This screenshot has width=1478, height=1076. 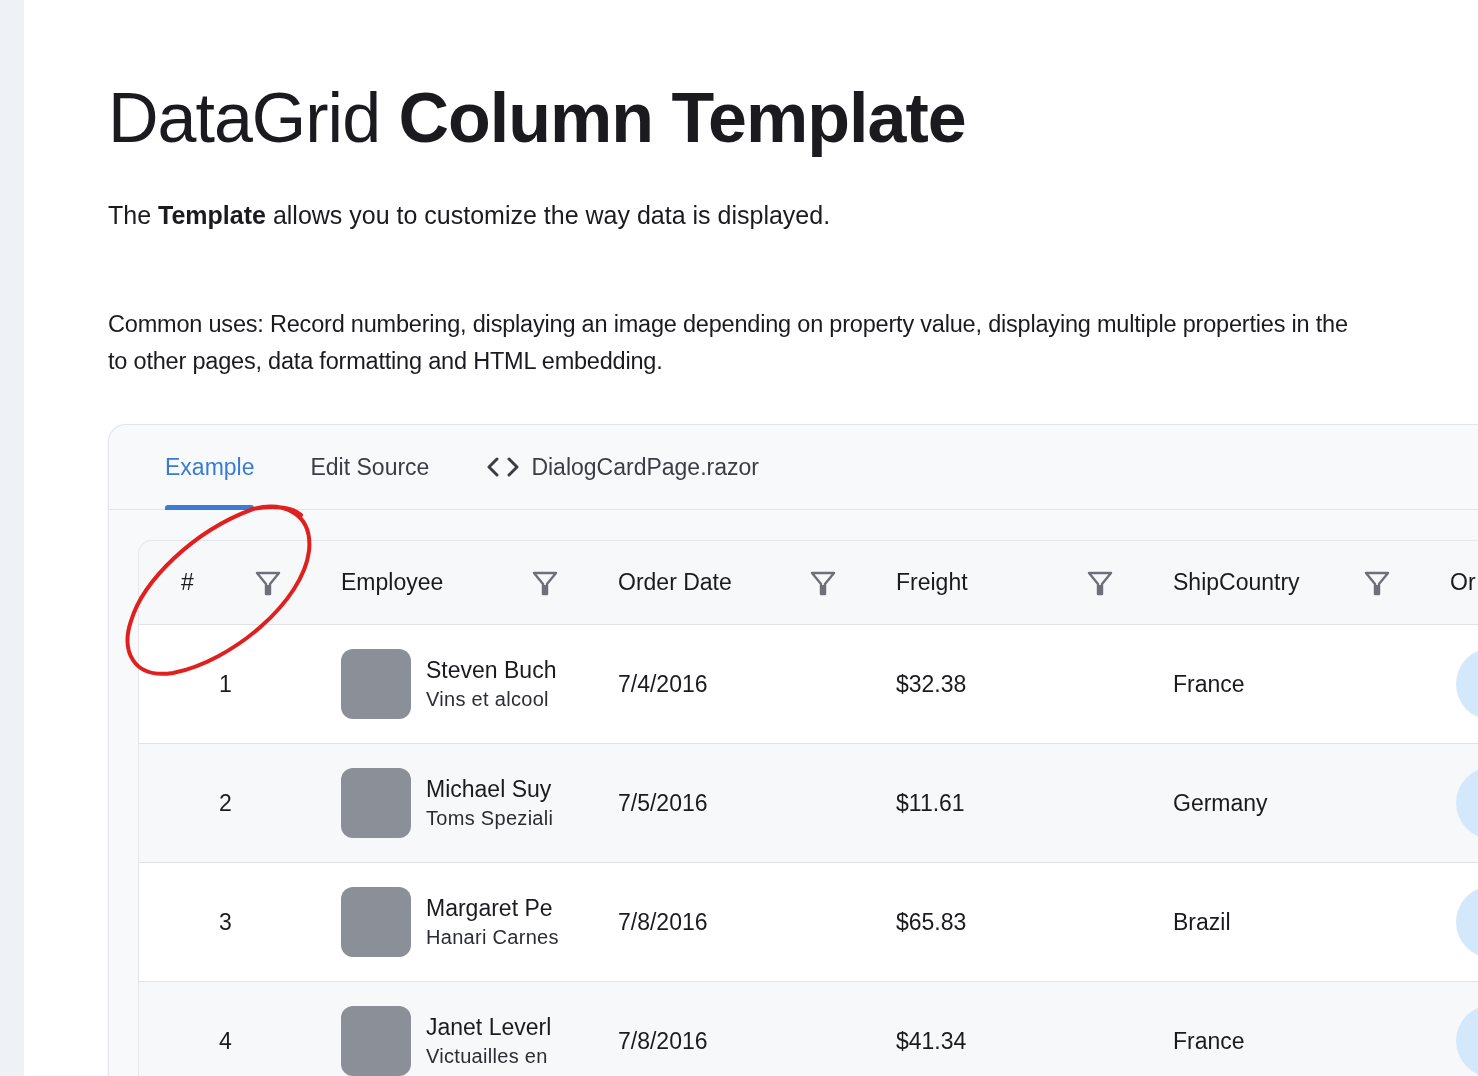 I want to click on freight-amount: $65.83, so click(x=931, y=922).